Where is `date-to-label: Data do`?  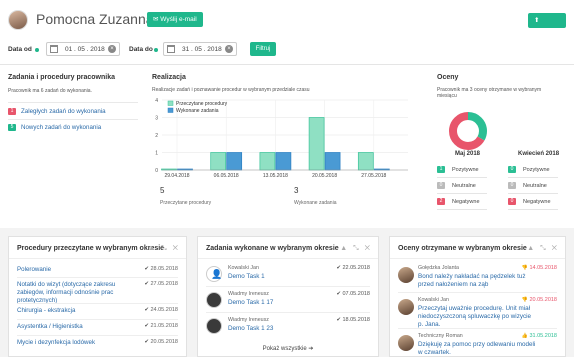 date-to-label: Data do is located at coordinates (141, 49).